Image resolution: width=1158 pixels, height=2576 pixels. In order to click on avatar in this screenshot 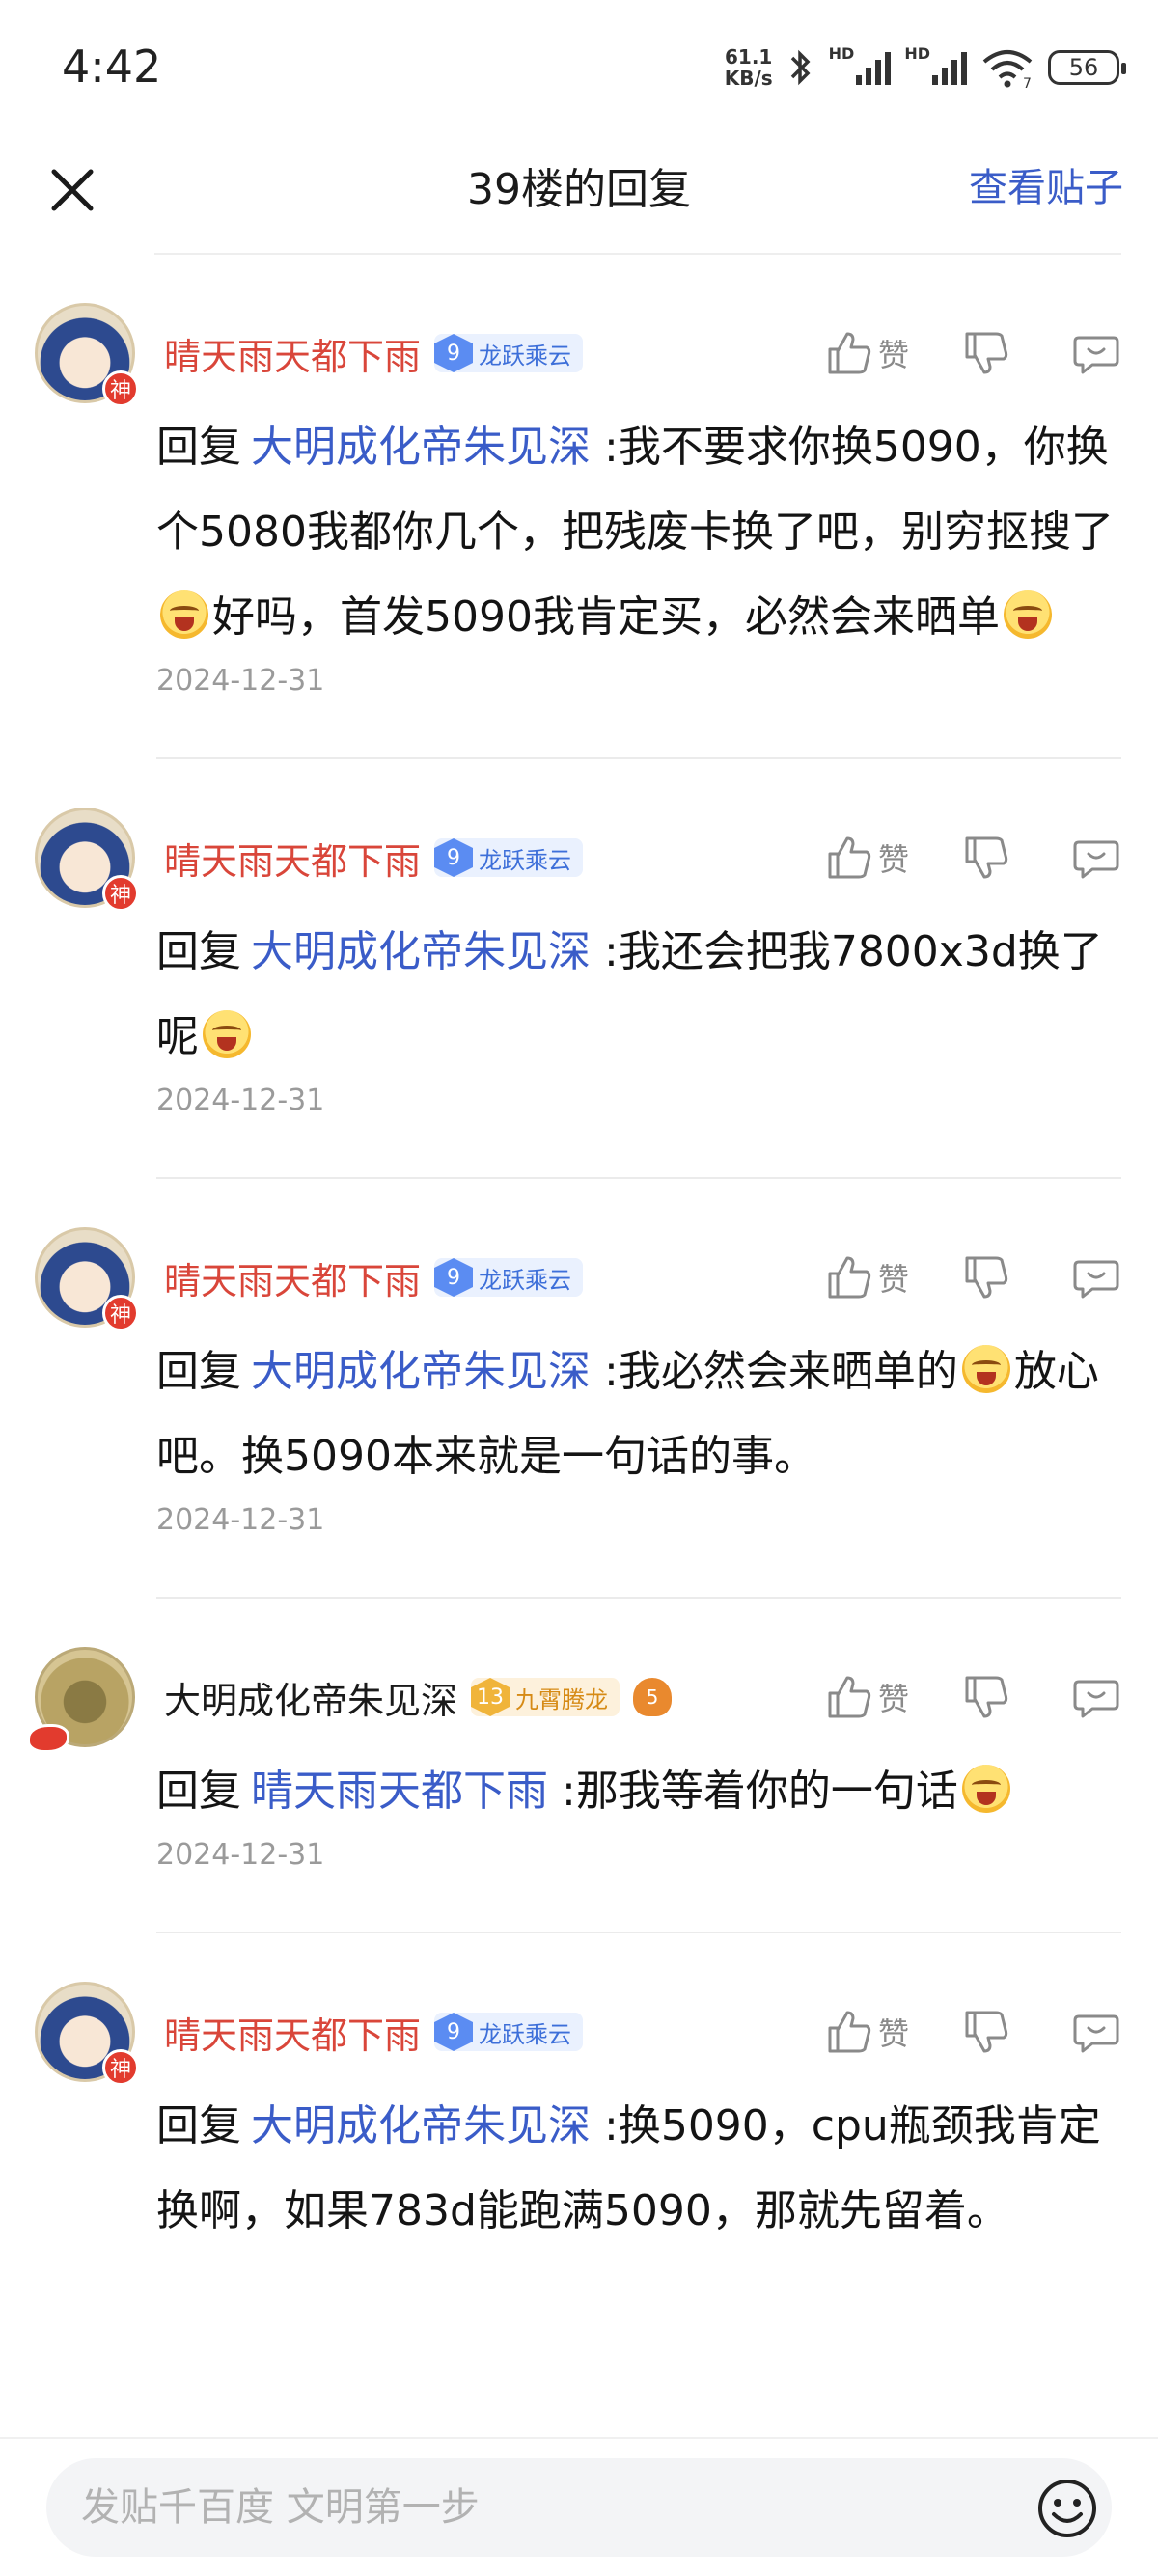, I will do `click(81, 1700)`.